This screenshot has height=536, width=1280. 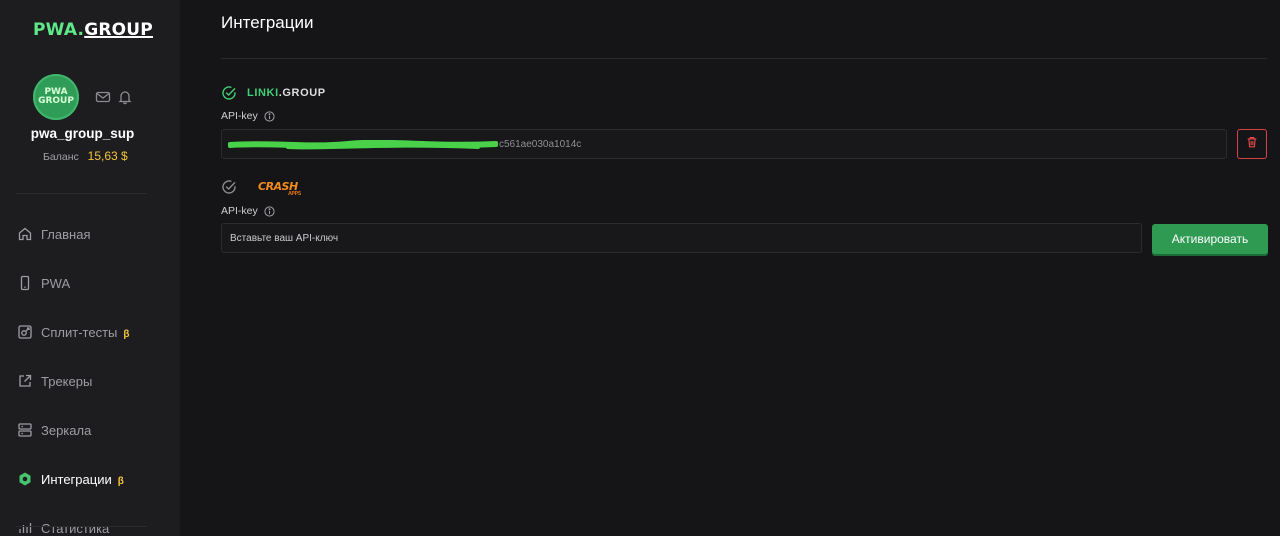 What do you see at coordinates (103, 97) in the screenshot?
I see `mail-icon` at bounding box center [103, 97].